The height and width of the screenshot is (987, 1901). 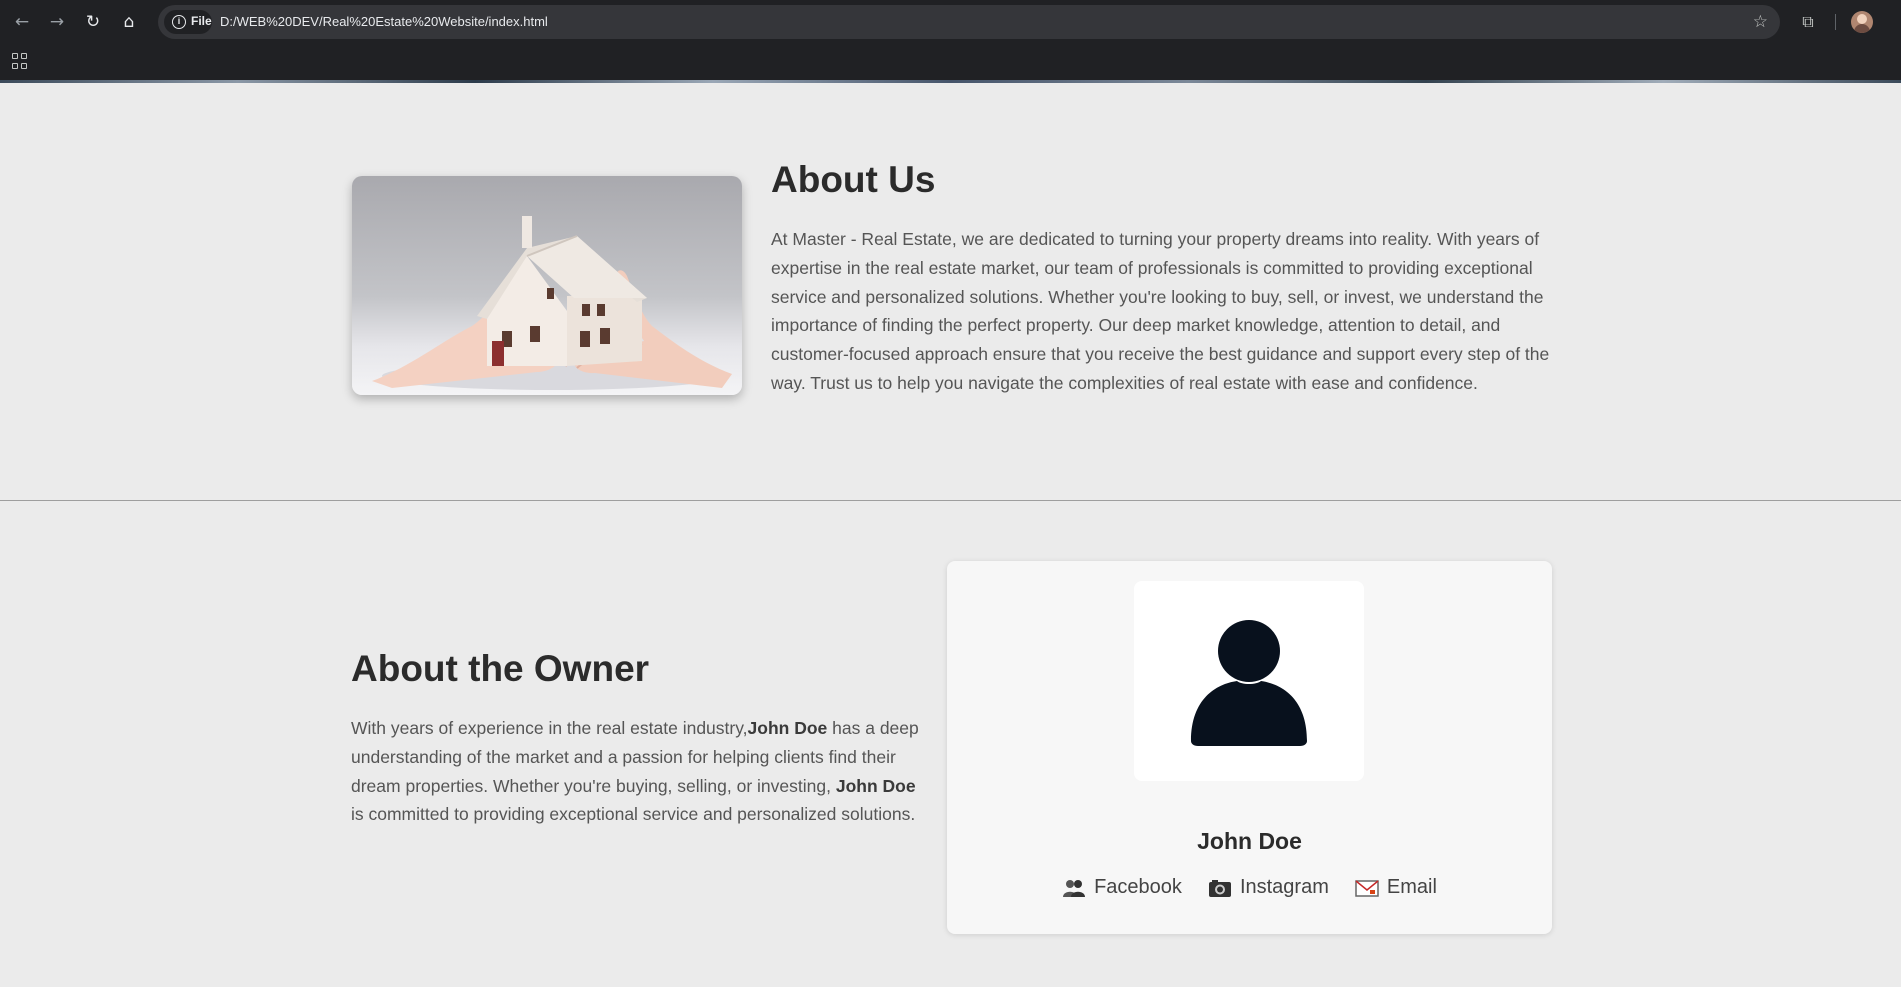 What do you see at coordinates (1249, 841) in the screenshot?
I see `owner-name: John Doe` at bounding box center [1249, 841].